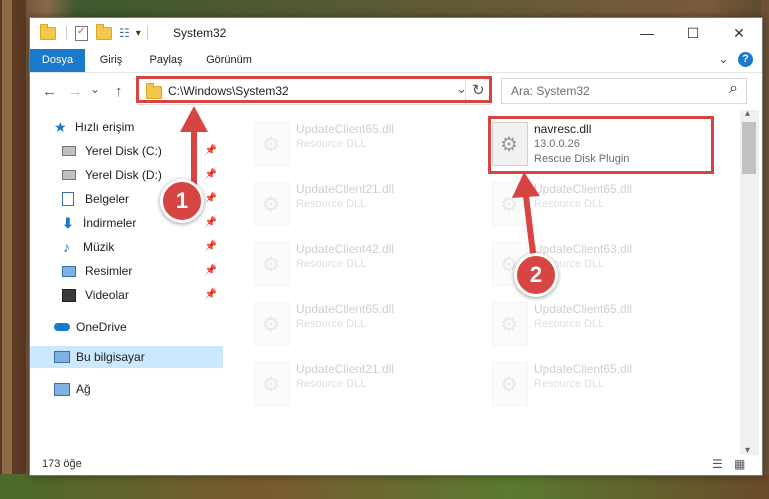 This screenshot has height=499, width=769. What do you see at coordinates (182, 201) in the screenshot?
I see `step-marker-1: 1` at bounding box center [182, 201].